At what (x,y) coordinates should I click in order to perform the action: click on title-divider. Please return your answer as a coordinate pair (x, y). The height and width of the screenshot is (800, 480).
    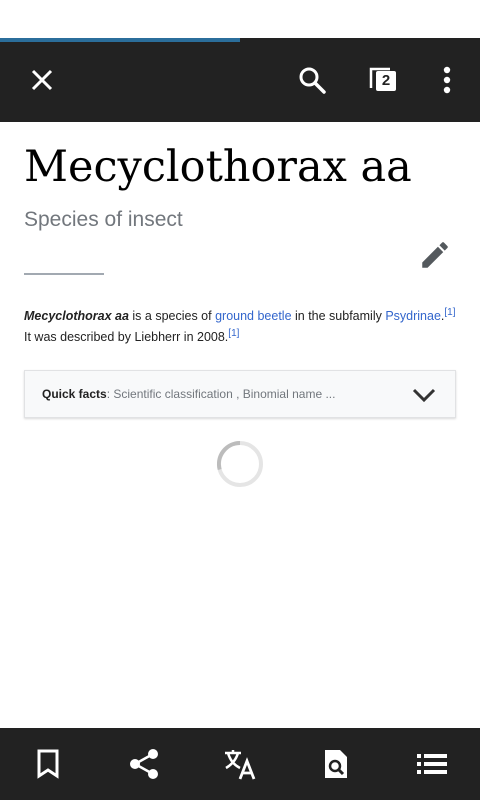
    Looking at the image, I should click on (64, 274).